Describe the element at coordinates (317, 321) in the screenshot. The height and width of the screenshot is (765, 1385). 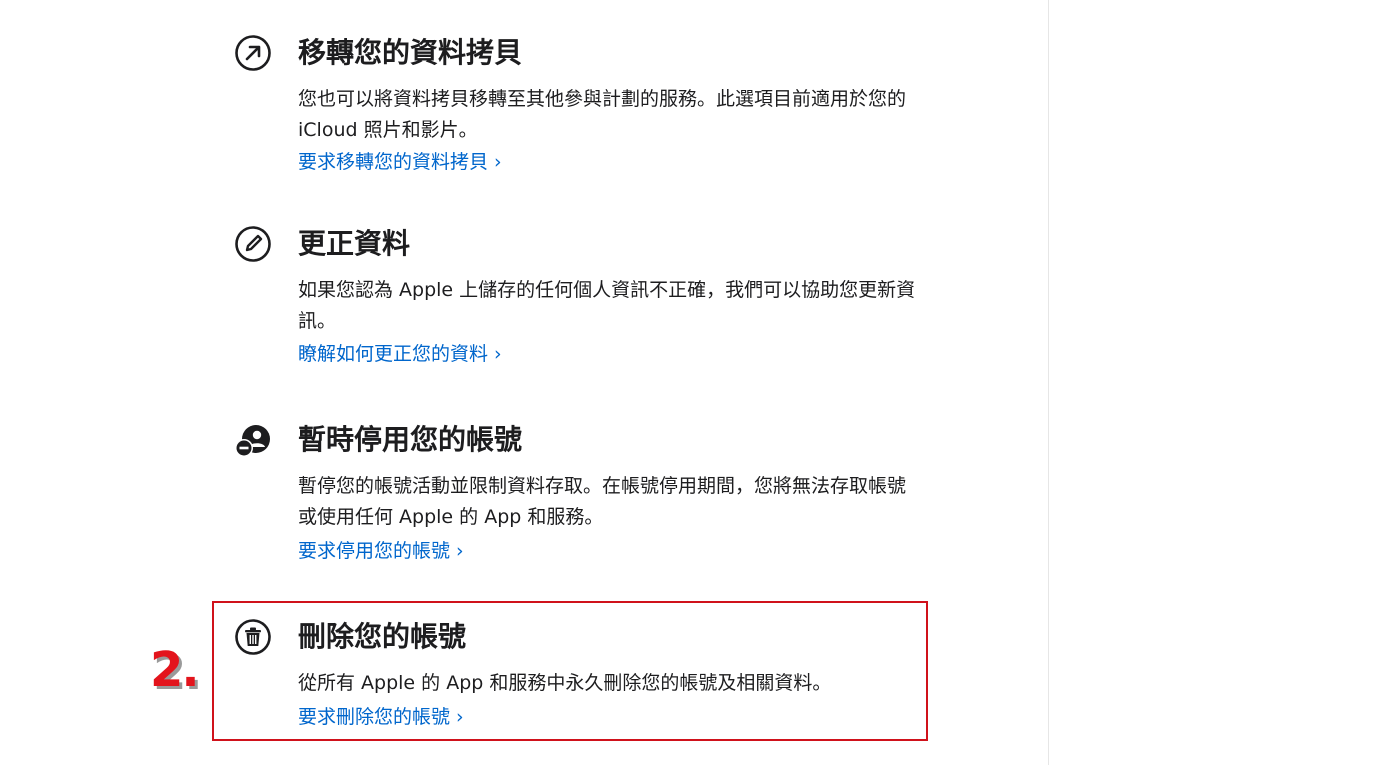
I see `description-line: 訊。` at that location.